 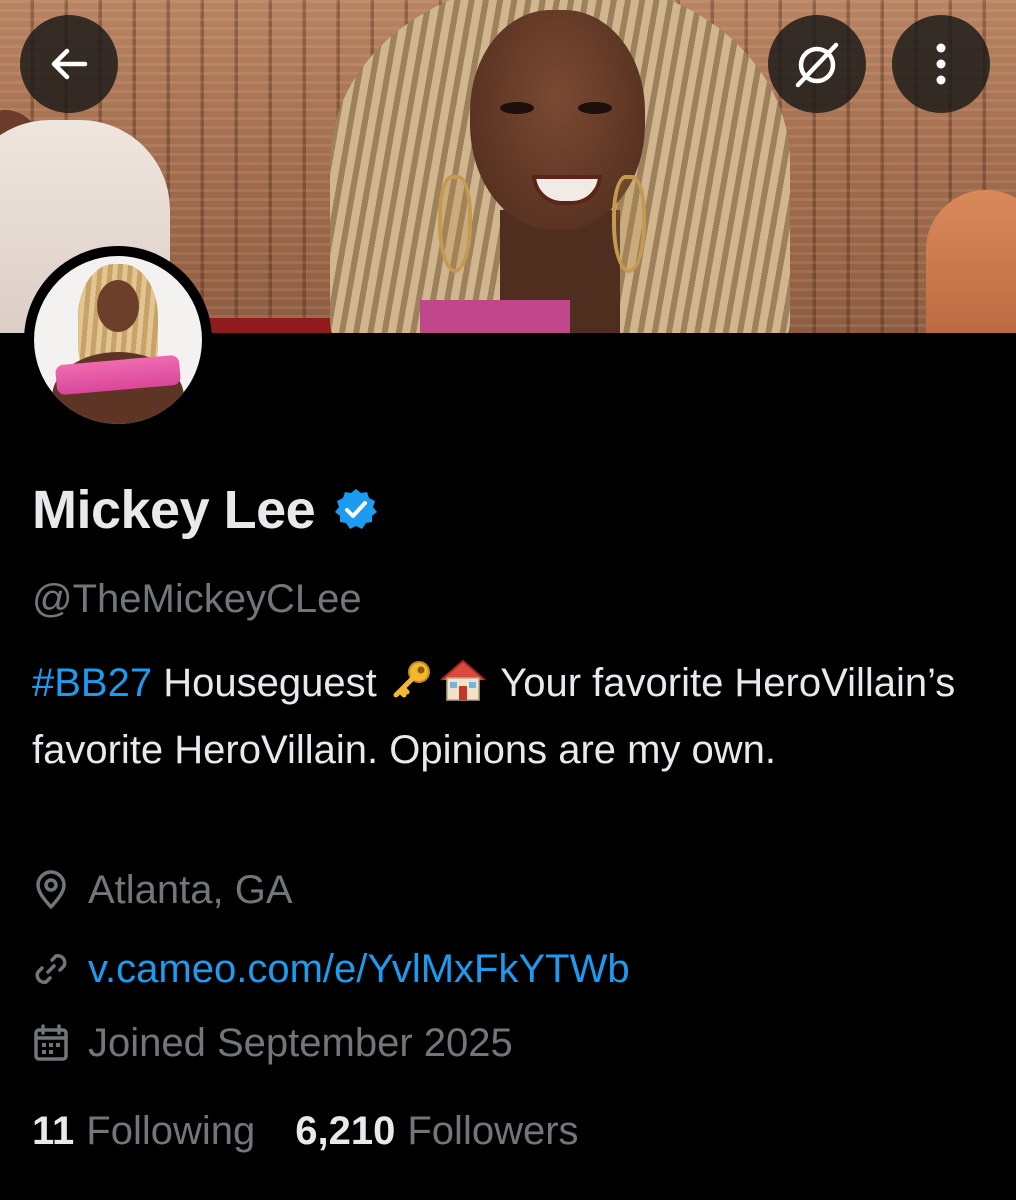 I want to click on name-row: Mickey Lee, so click(x=205, y=510).